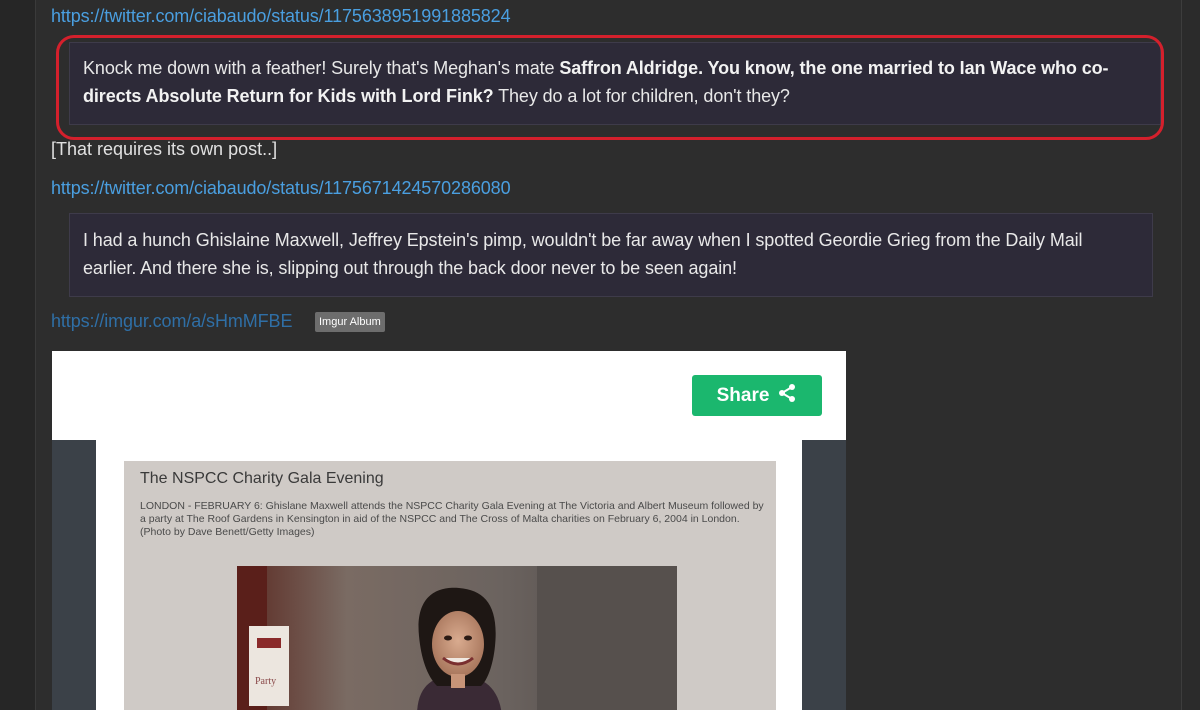 The width and height of the screenshot is (1200, 710). I want to click on left-gutter, so click(18, 355).